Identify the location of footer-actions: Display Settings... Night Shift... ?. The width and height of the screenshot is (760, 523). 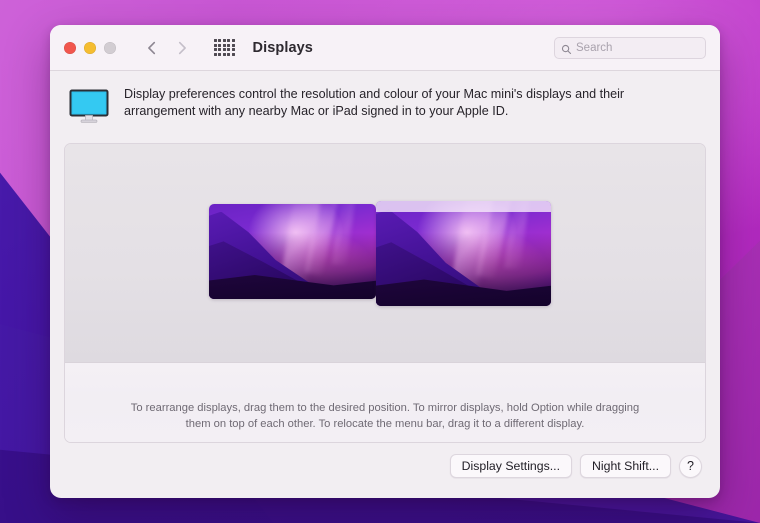
(385, 460).